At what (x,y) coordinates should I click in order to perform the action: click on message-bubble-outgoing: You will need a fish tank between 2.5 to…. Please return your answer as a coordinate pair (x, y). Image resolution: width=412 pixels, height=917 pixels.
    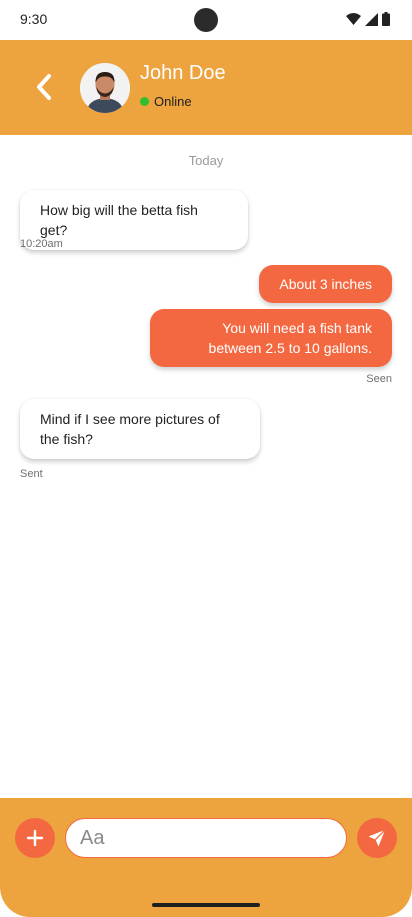
    Looking at the image, I should click on (271, 338).